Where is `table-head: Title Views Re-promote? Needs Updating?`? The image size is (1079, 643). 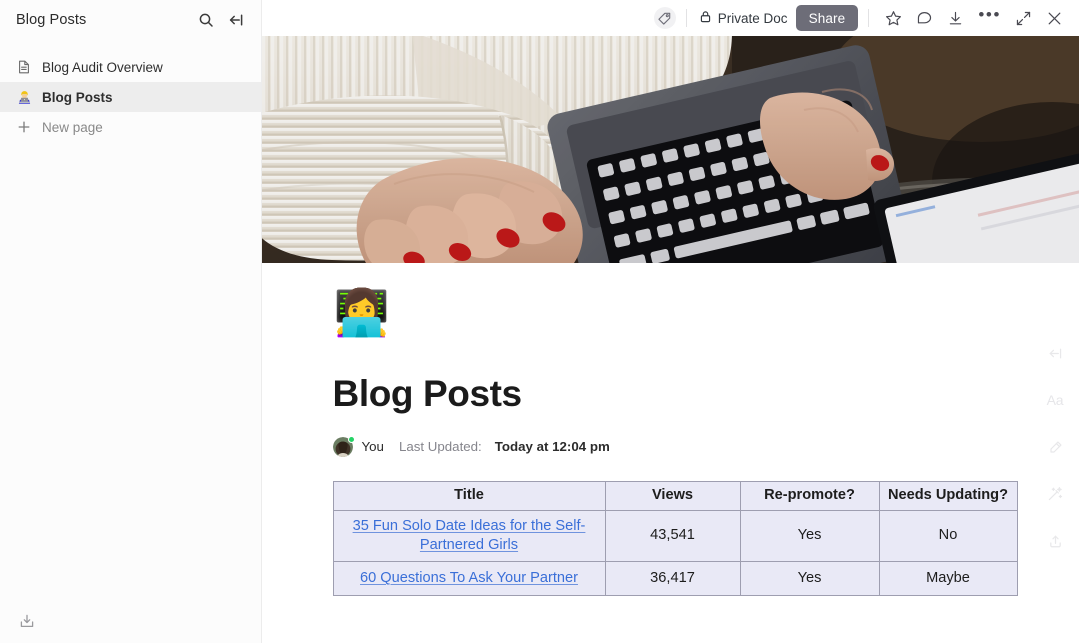 table-head: Title Views Re-promote? Needs Updating? is located at coordinates (675, 495).